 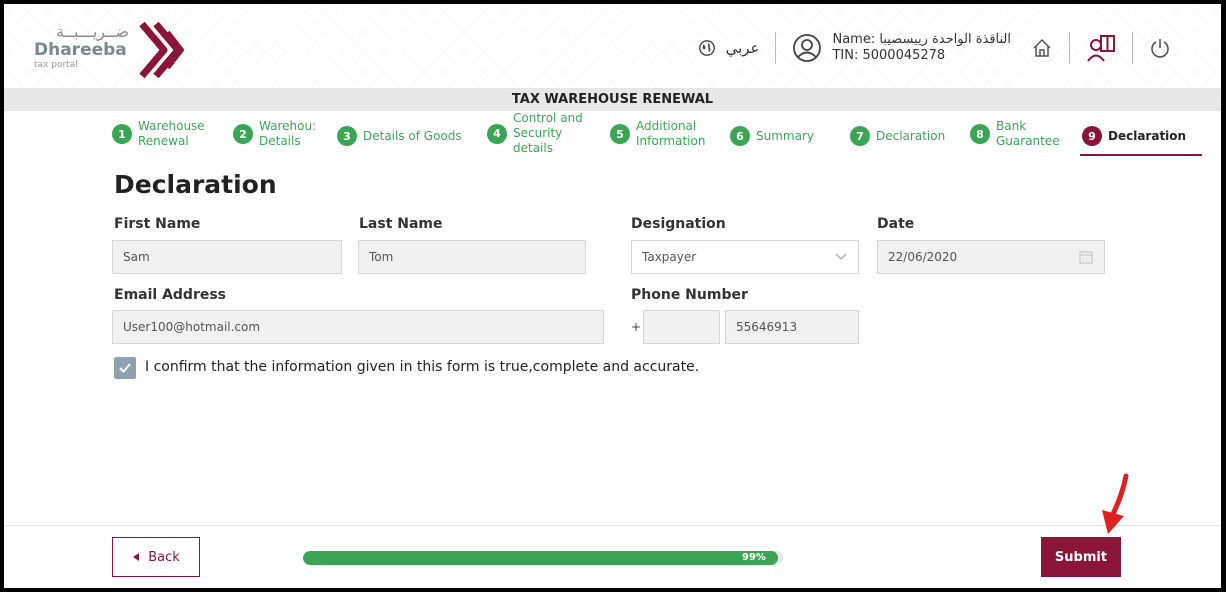 What do you see at coordinates (785, 135) in the screenshot?
I see `step-label: Summary` at bounding box center [785, 135].